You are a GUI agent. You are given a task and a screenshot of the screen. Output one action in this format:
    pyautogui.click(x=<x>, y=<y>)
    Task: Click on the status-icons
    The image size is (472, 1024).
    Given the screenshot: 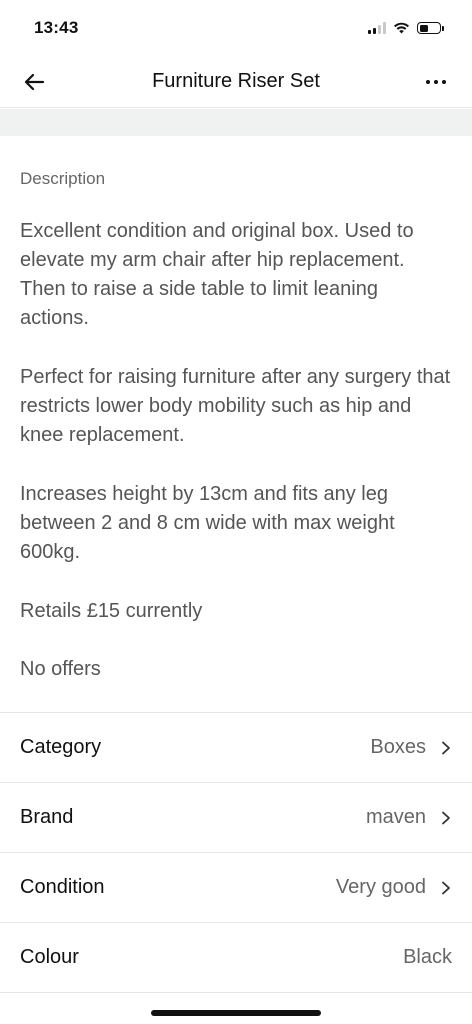 What is the action you would take?
    pyautogui.click(x=406, y=28)
    